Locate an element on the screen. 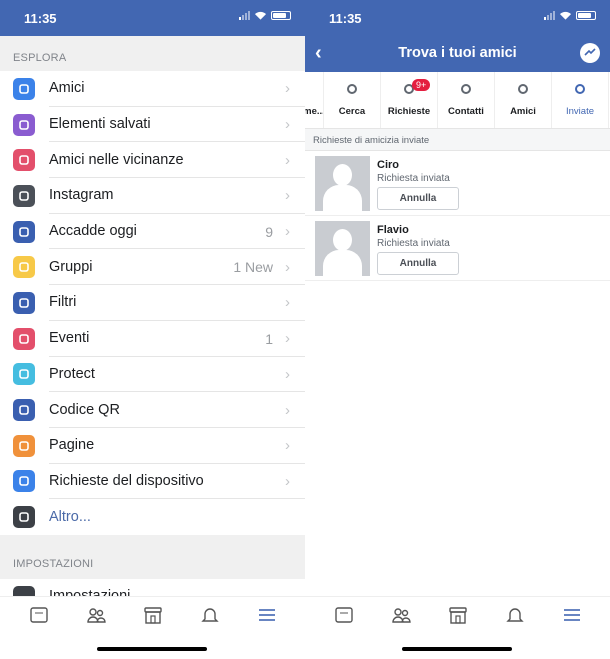 The image size is (610, 659). menu-item-amici-nelle-vicinanze: Amici nelle vicinanze › is located at coordinates (152, 160).